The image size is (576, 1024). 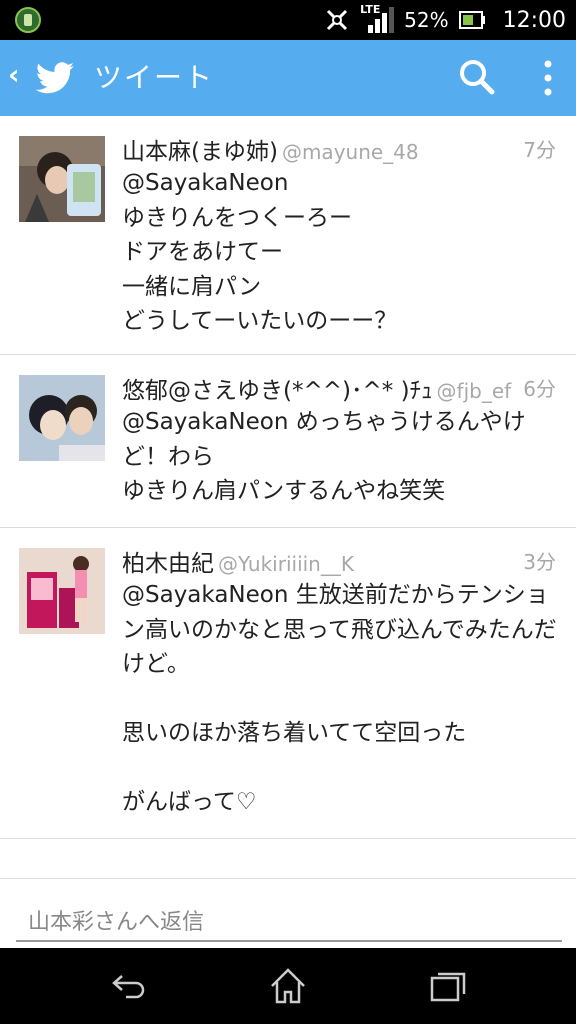 I want to click on back-icon: ‹, so click(x=14, y=74).